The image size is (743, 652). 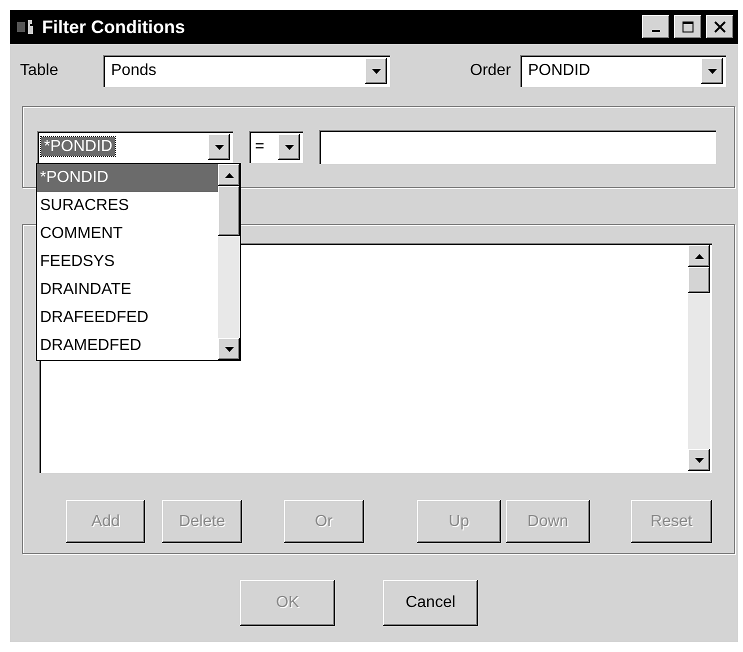 What do you see at coordinates (114, 27) in the screenshot?
I see `window-title: Filter Conditions` at bounding box center [114, 27].